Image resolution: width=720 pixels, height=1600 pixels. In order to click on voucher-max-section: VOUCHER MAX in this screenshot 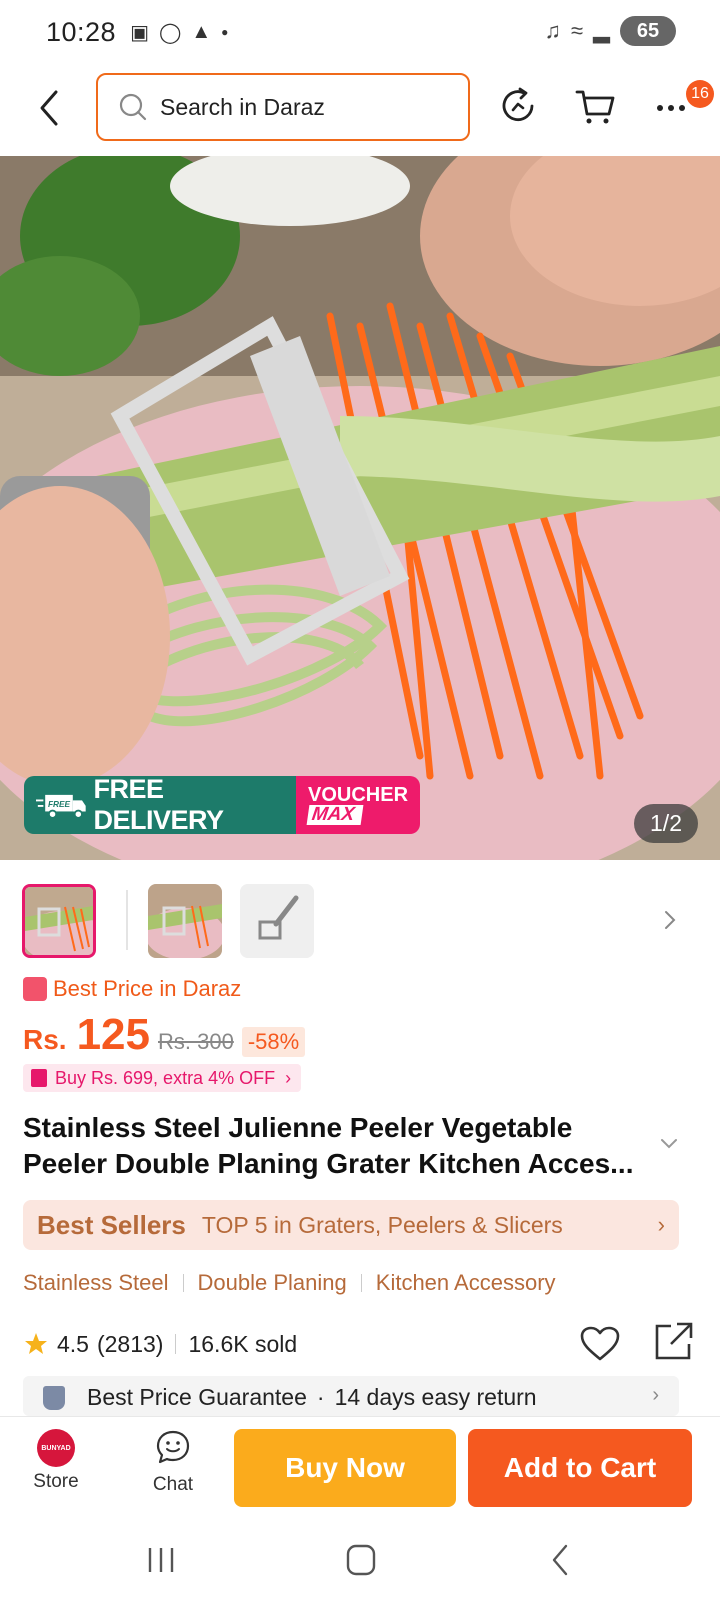, I will do `click(358, 805)`.